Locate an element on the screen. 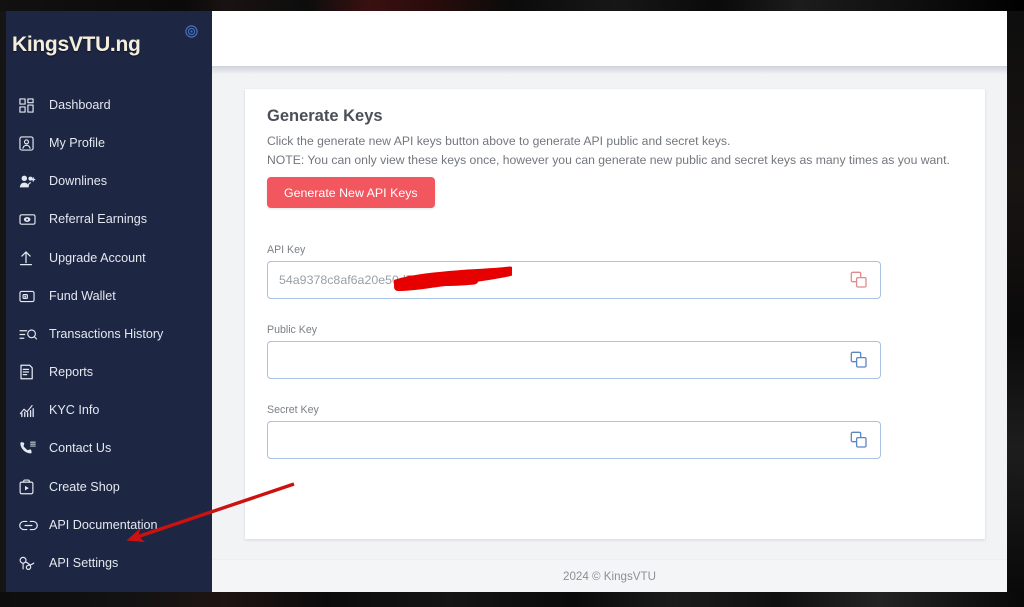 Image resolution: width=1024 pixels, height=607 pixels. sidebar-item-fund-wallet: Fund Wallet is located at coordinates (109, 296).